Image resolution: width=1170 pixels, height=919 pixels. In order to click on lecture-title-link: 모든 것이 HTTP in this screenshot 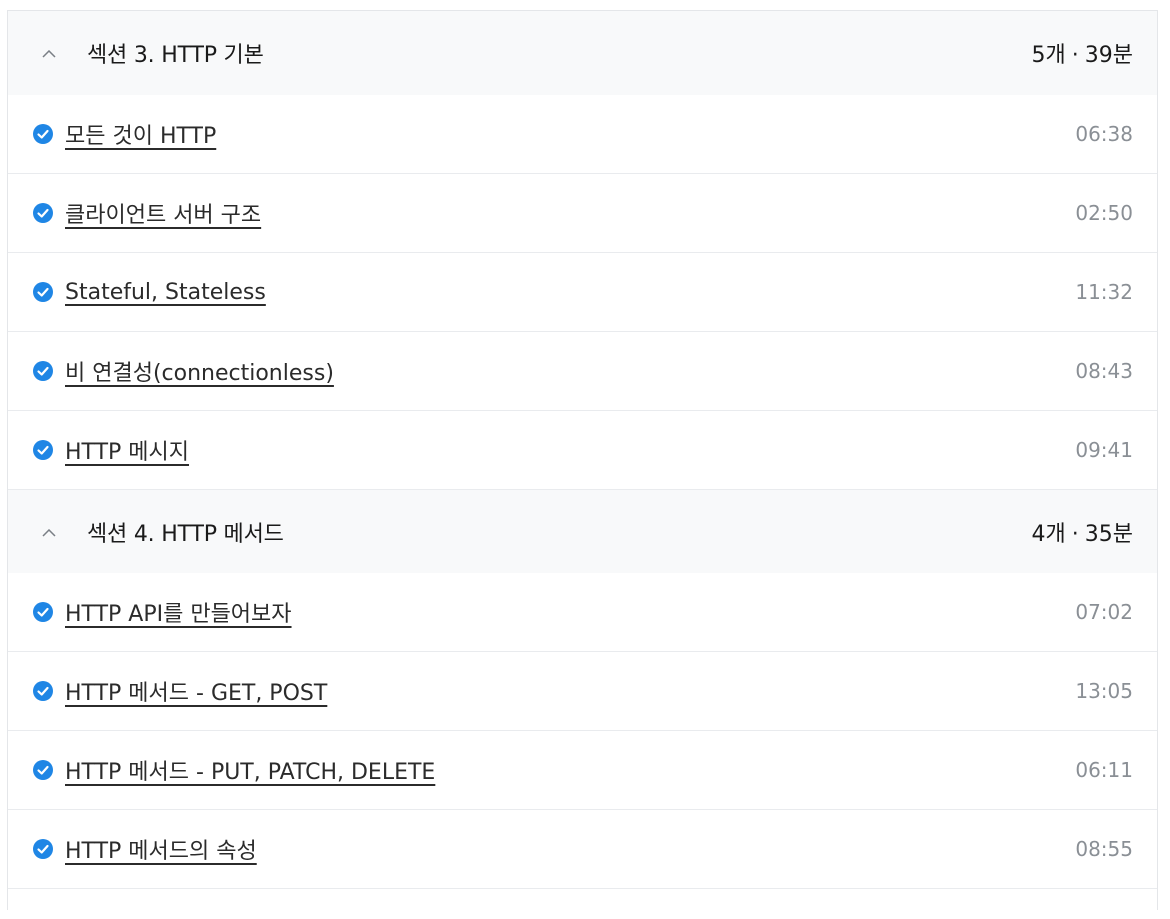, I will do `click(140, 134)`.